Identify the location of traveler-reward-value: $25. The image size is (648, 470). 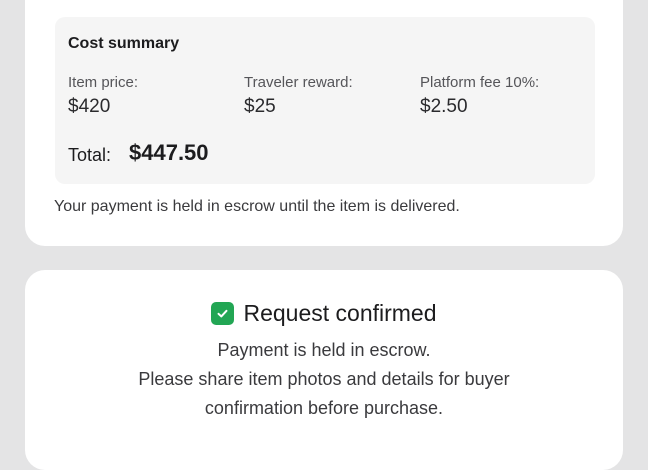
(260, 106).